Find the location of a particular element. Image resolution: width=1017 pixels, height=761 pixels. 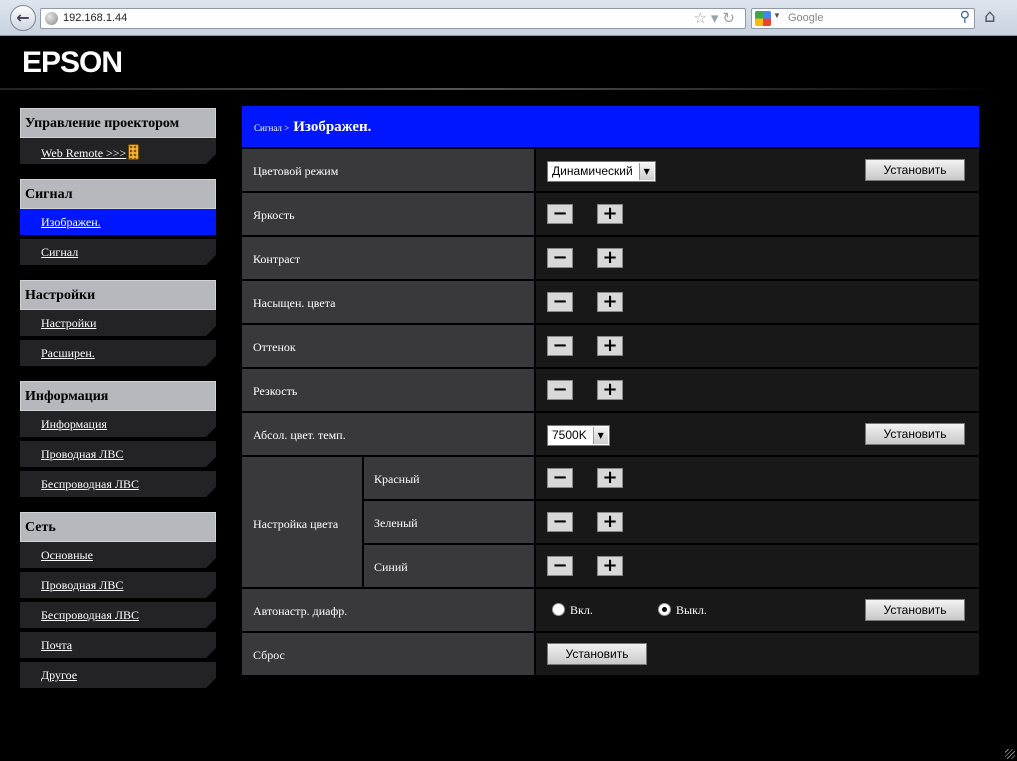

sidebar-item-basic: Основные is located at coordinates (118, 555).